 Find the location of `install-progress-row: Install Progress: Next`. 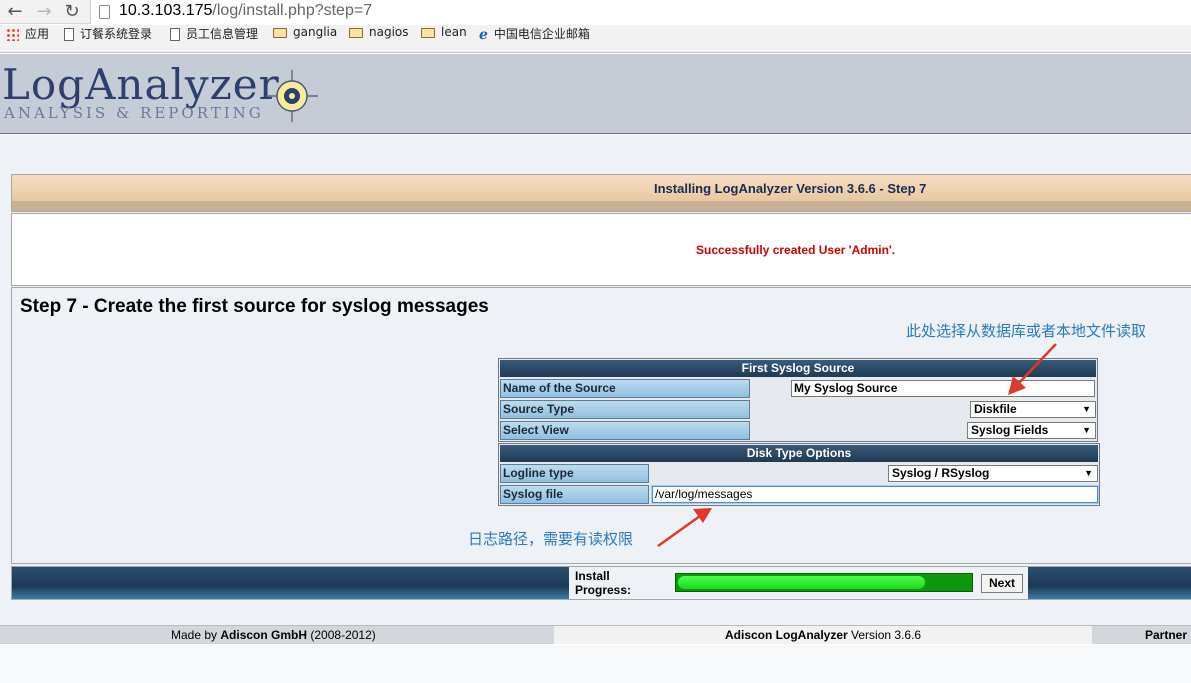

install-progress-row: Install Progress: Next is located at coordinates (601, 583).